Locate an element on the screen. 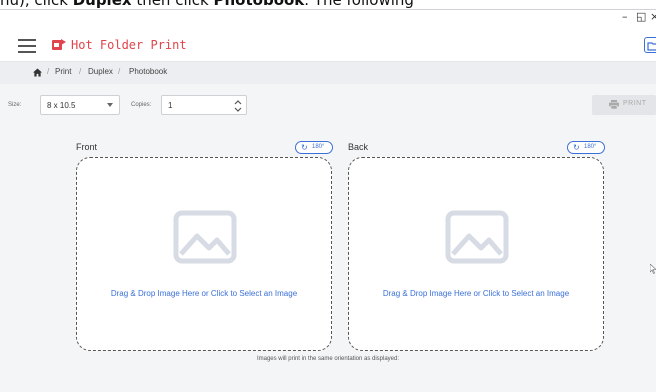  breadcrumb-item-print: Print is located at coordinates (63, 71).